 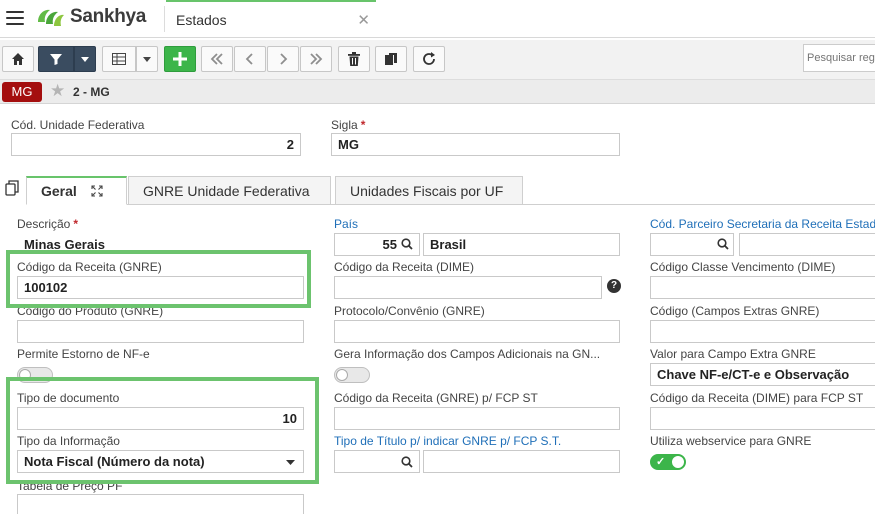 What do you see at coordinates (160, 331) in the screenshot?
I see `cod-produto-gnre-input` at bounding box center [160, 331].